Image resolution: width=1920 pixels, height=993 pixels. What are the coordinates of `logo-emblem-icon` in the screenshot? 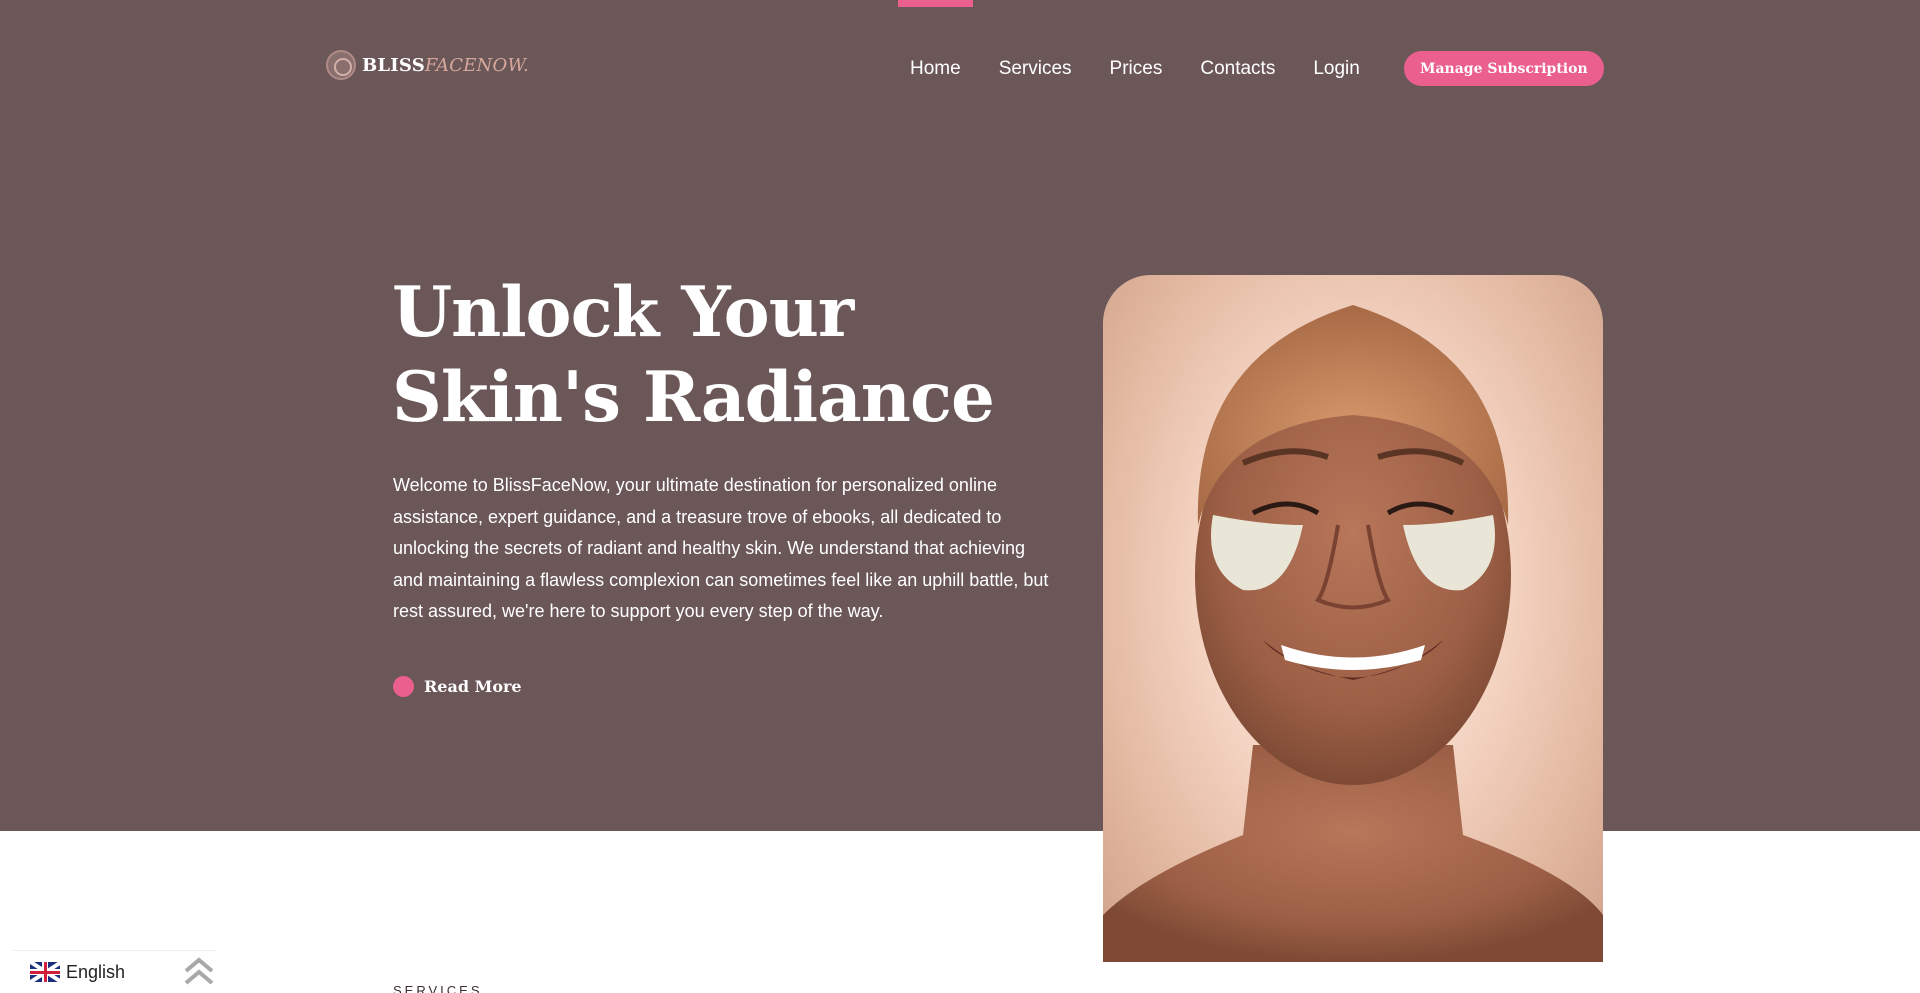 It's located at (341, 65).